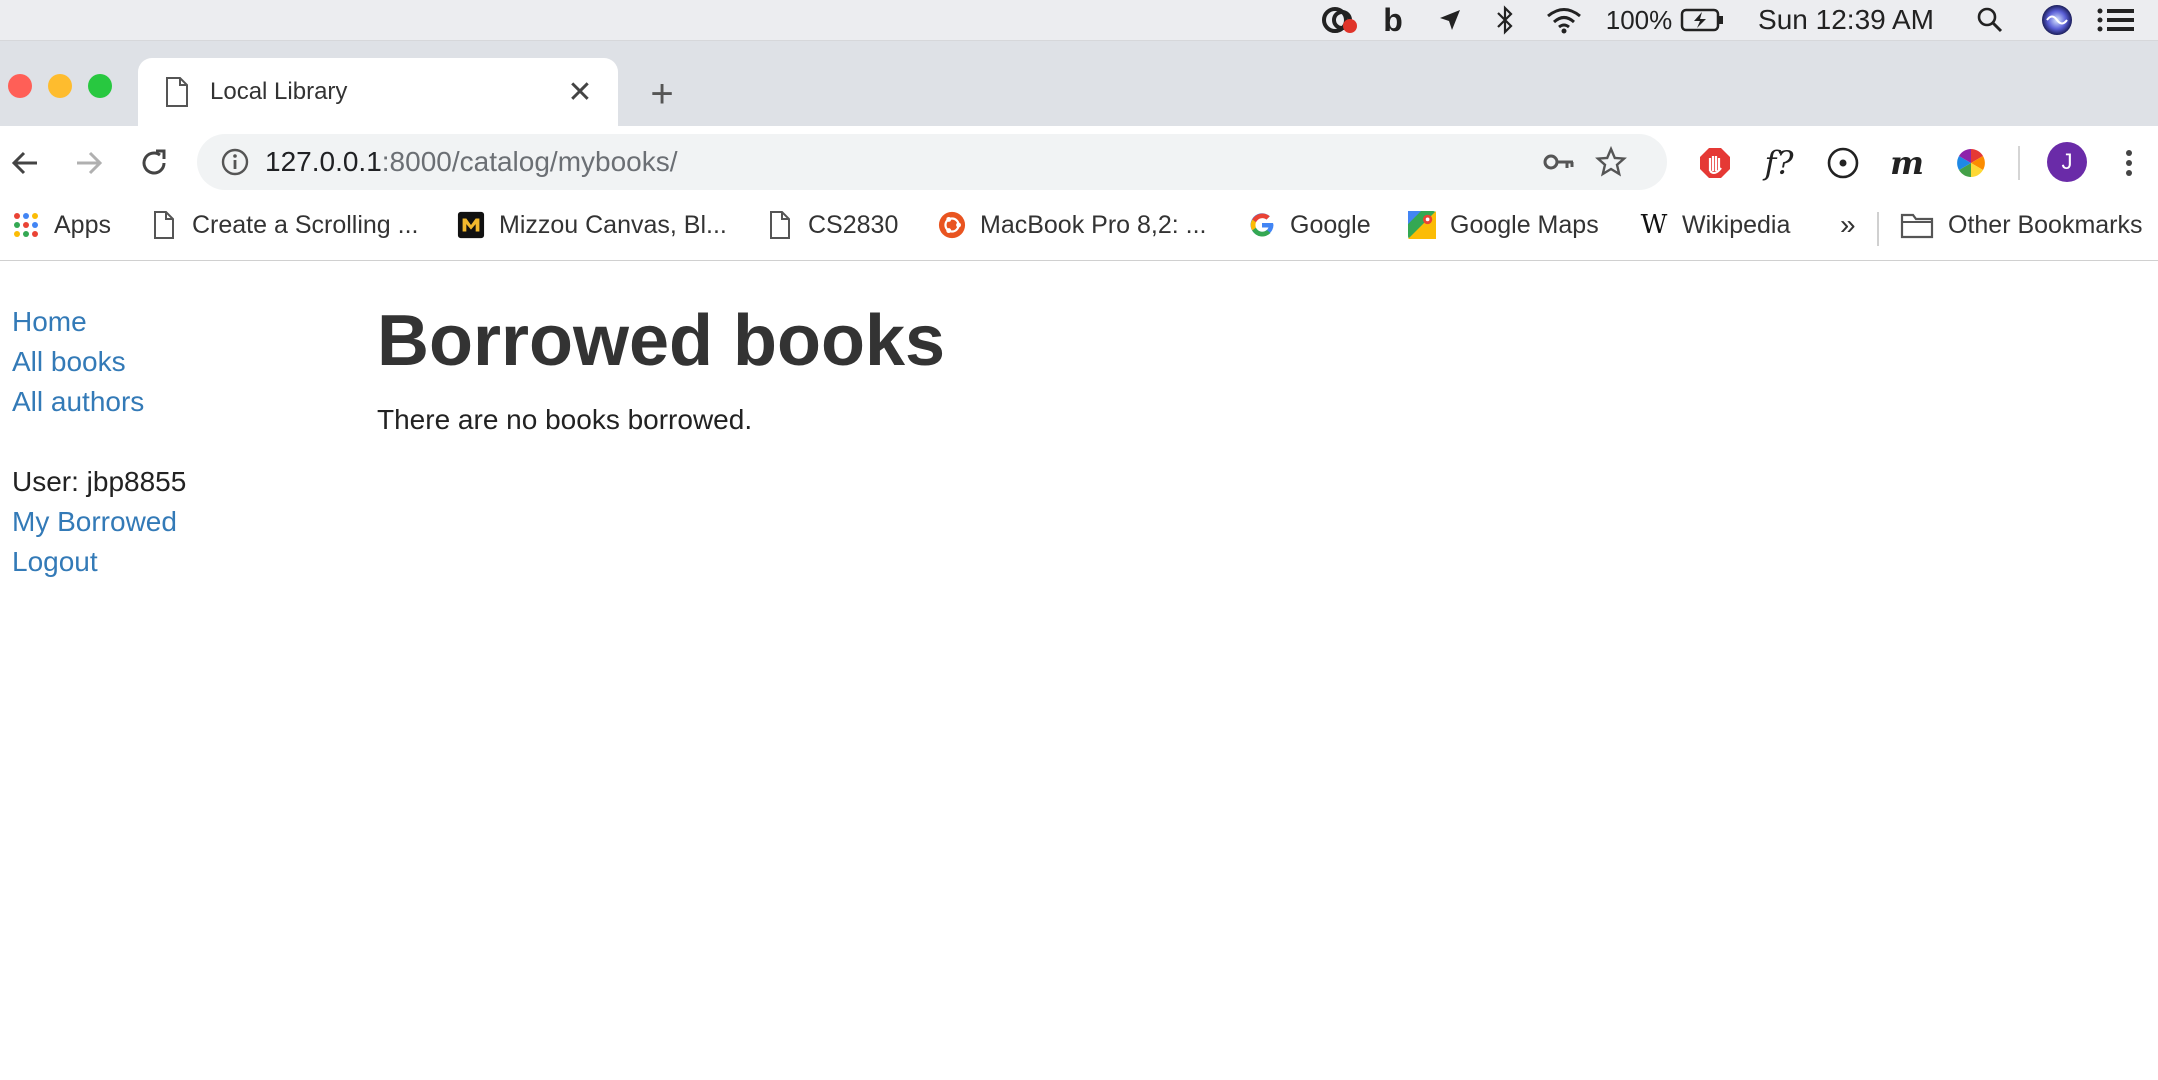 The width and height of the screenshot is (2158, 1080). Describe the element at coordinates (471, 225) in the screenshot. I see `mizzou-icon` at that location.